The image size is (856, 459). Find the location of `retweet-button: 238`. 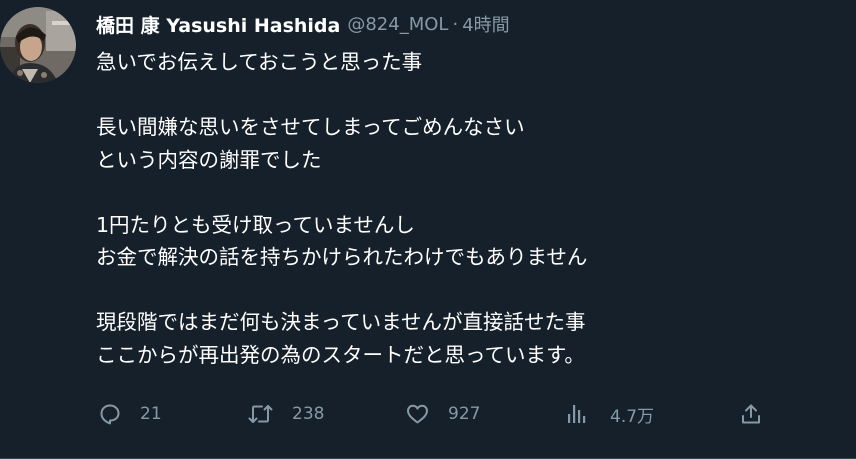

retweet-button: 238 is located at coordinates (285, 414).